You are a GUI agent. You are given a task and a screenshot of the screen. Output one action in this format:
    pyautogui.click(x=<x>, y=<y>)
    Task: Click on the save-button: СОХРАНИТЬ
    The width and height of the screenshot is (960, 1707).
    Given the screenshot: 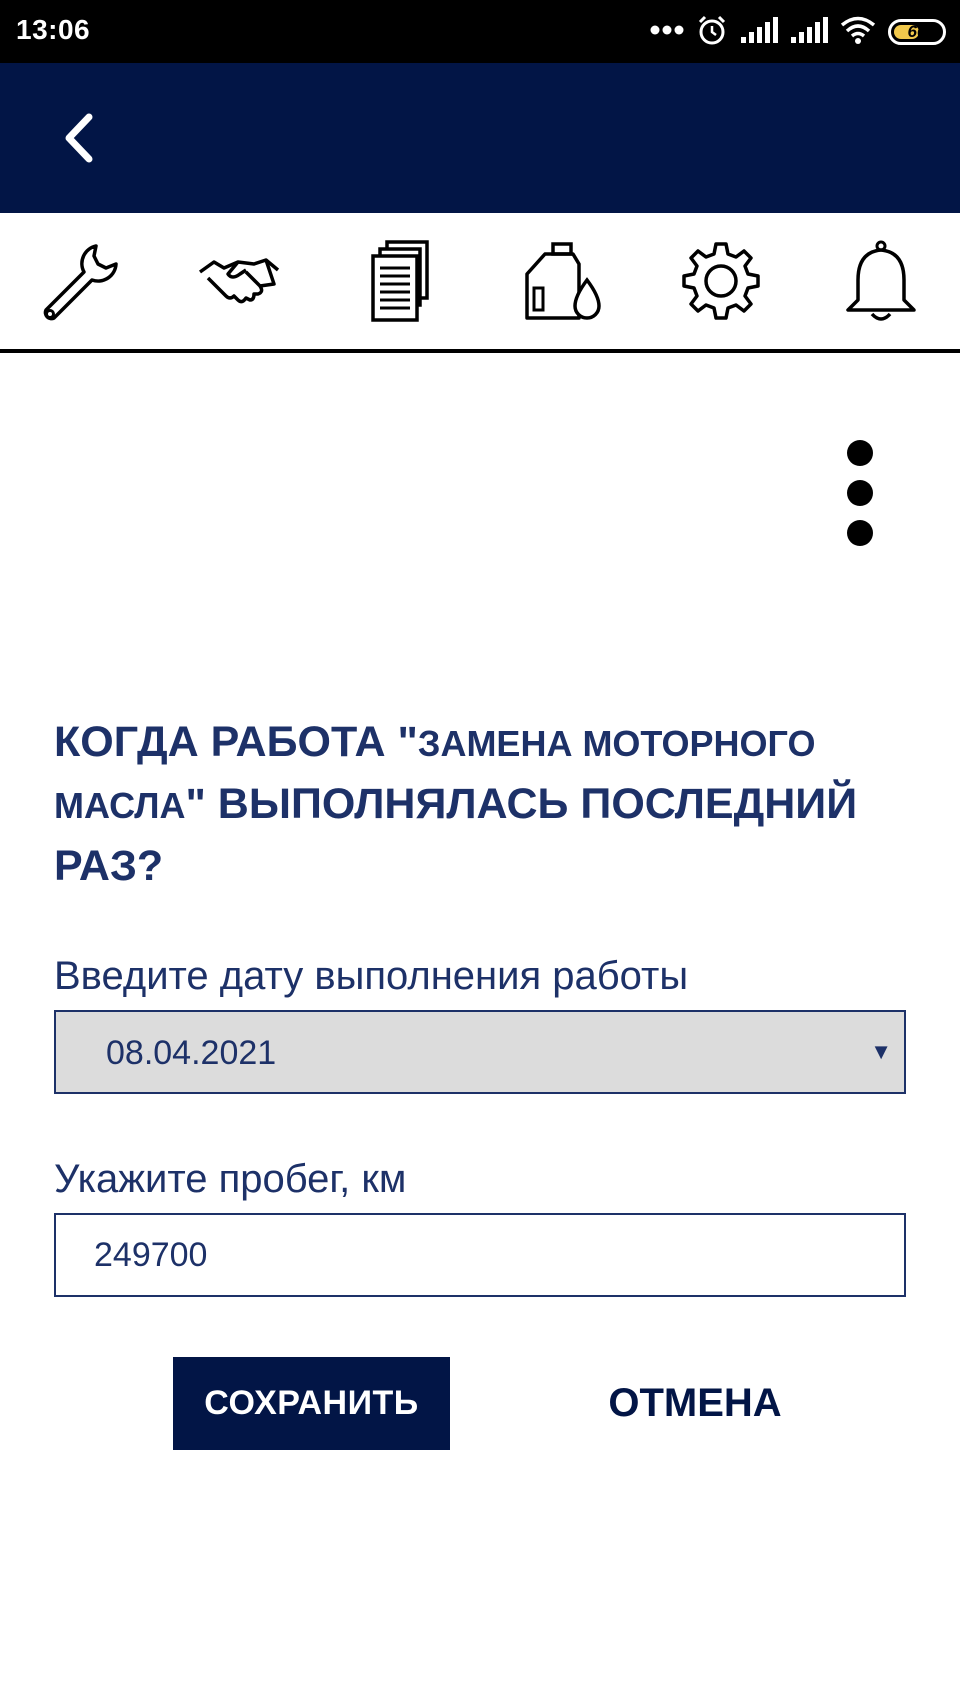 What is the action you would take?
    pyautogui.click(x=311, y=1403)
    